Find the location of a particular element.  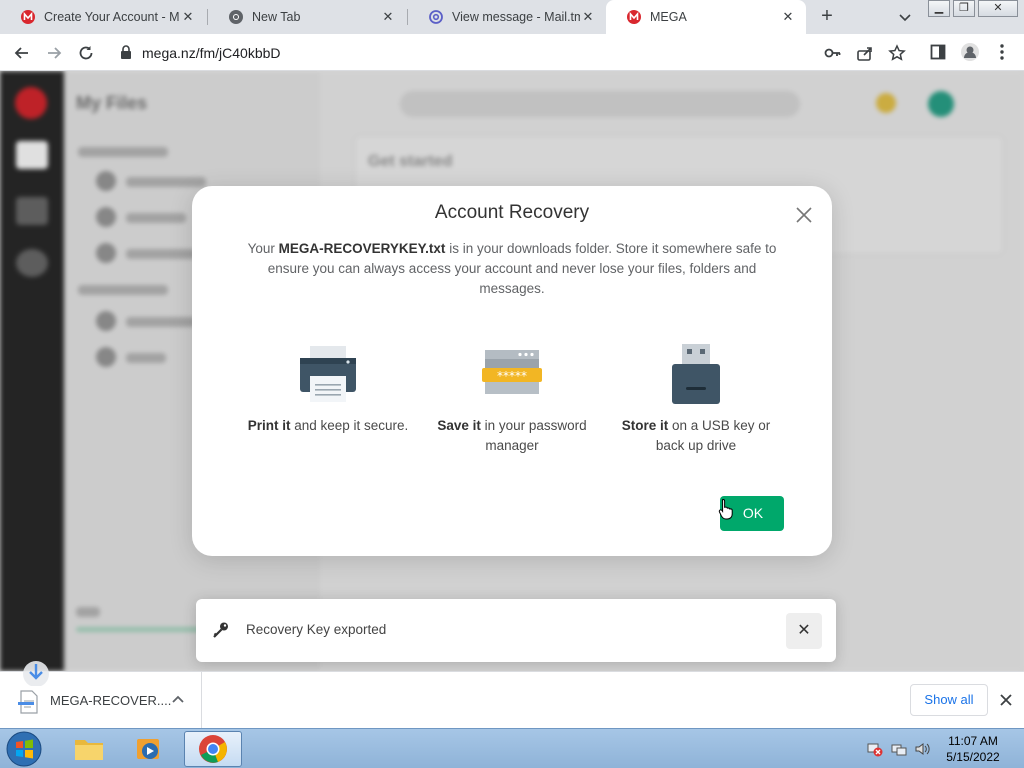

toast-message: Recovery Key exported is located at coordinates (316, 629).